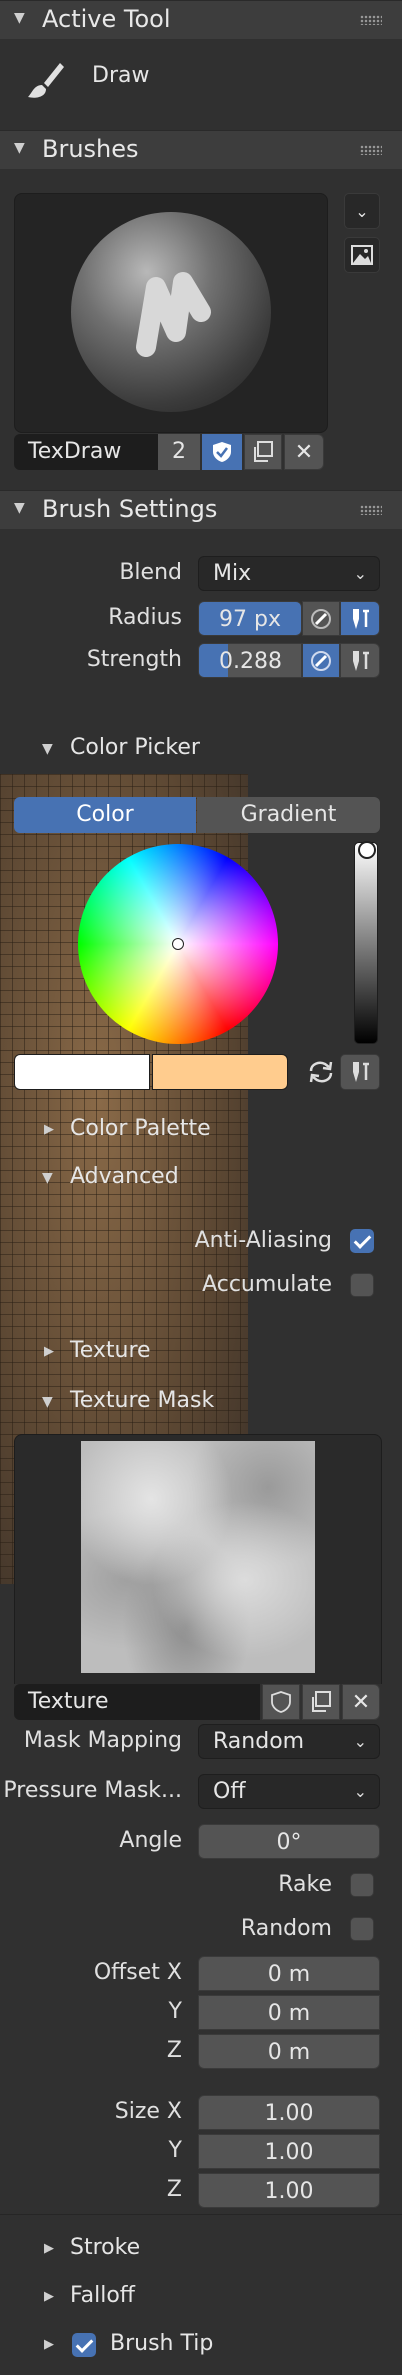 The width and height of the screenshot is (402, 2375). What do you see at coordinates (174, 2189) in the screenshot?
I see `size-z-label: Z` at bounding box center [174, 2189].